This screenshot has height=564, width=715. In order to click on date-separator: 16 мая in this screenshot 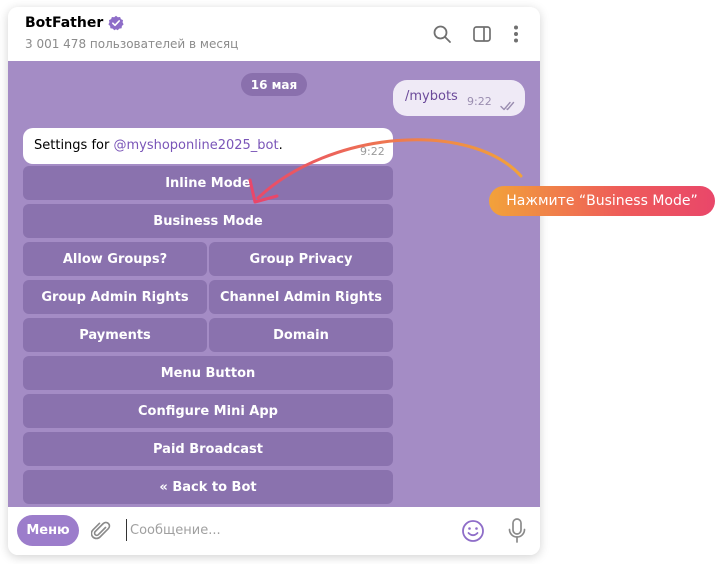, I will do `click(274, 84)`.